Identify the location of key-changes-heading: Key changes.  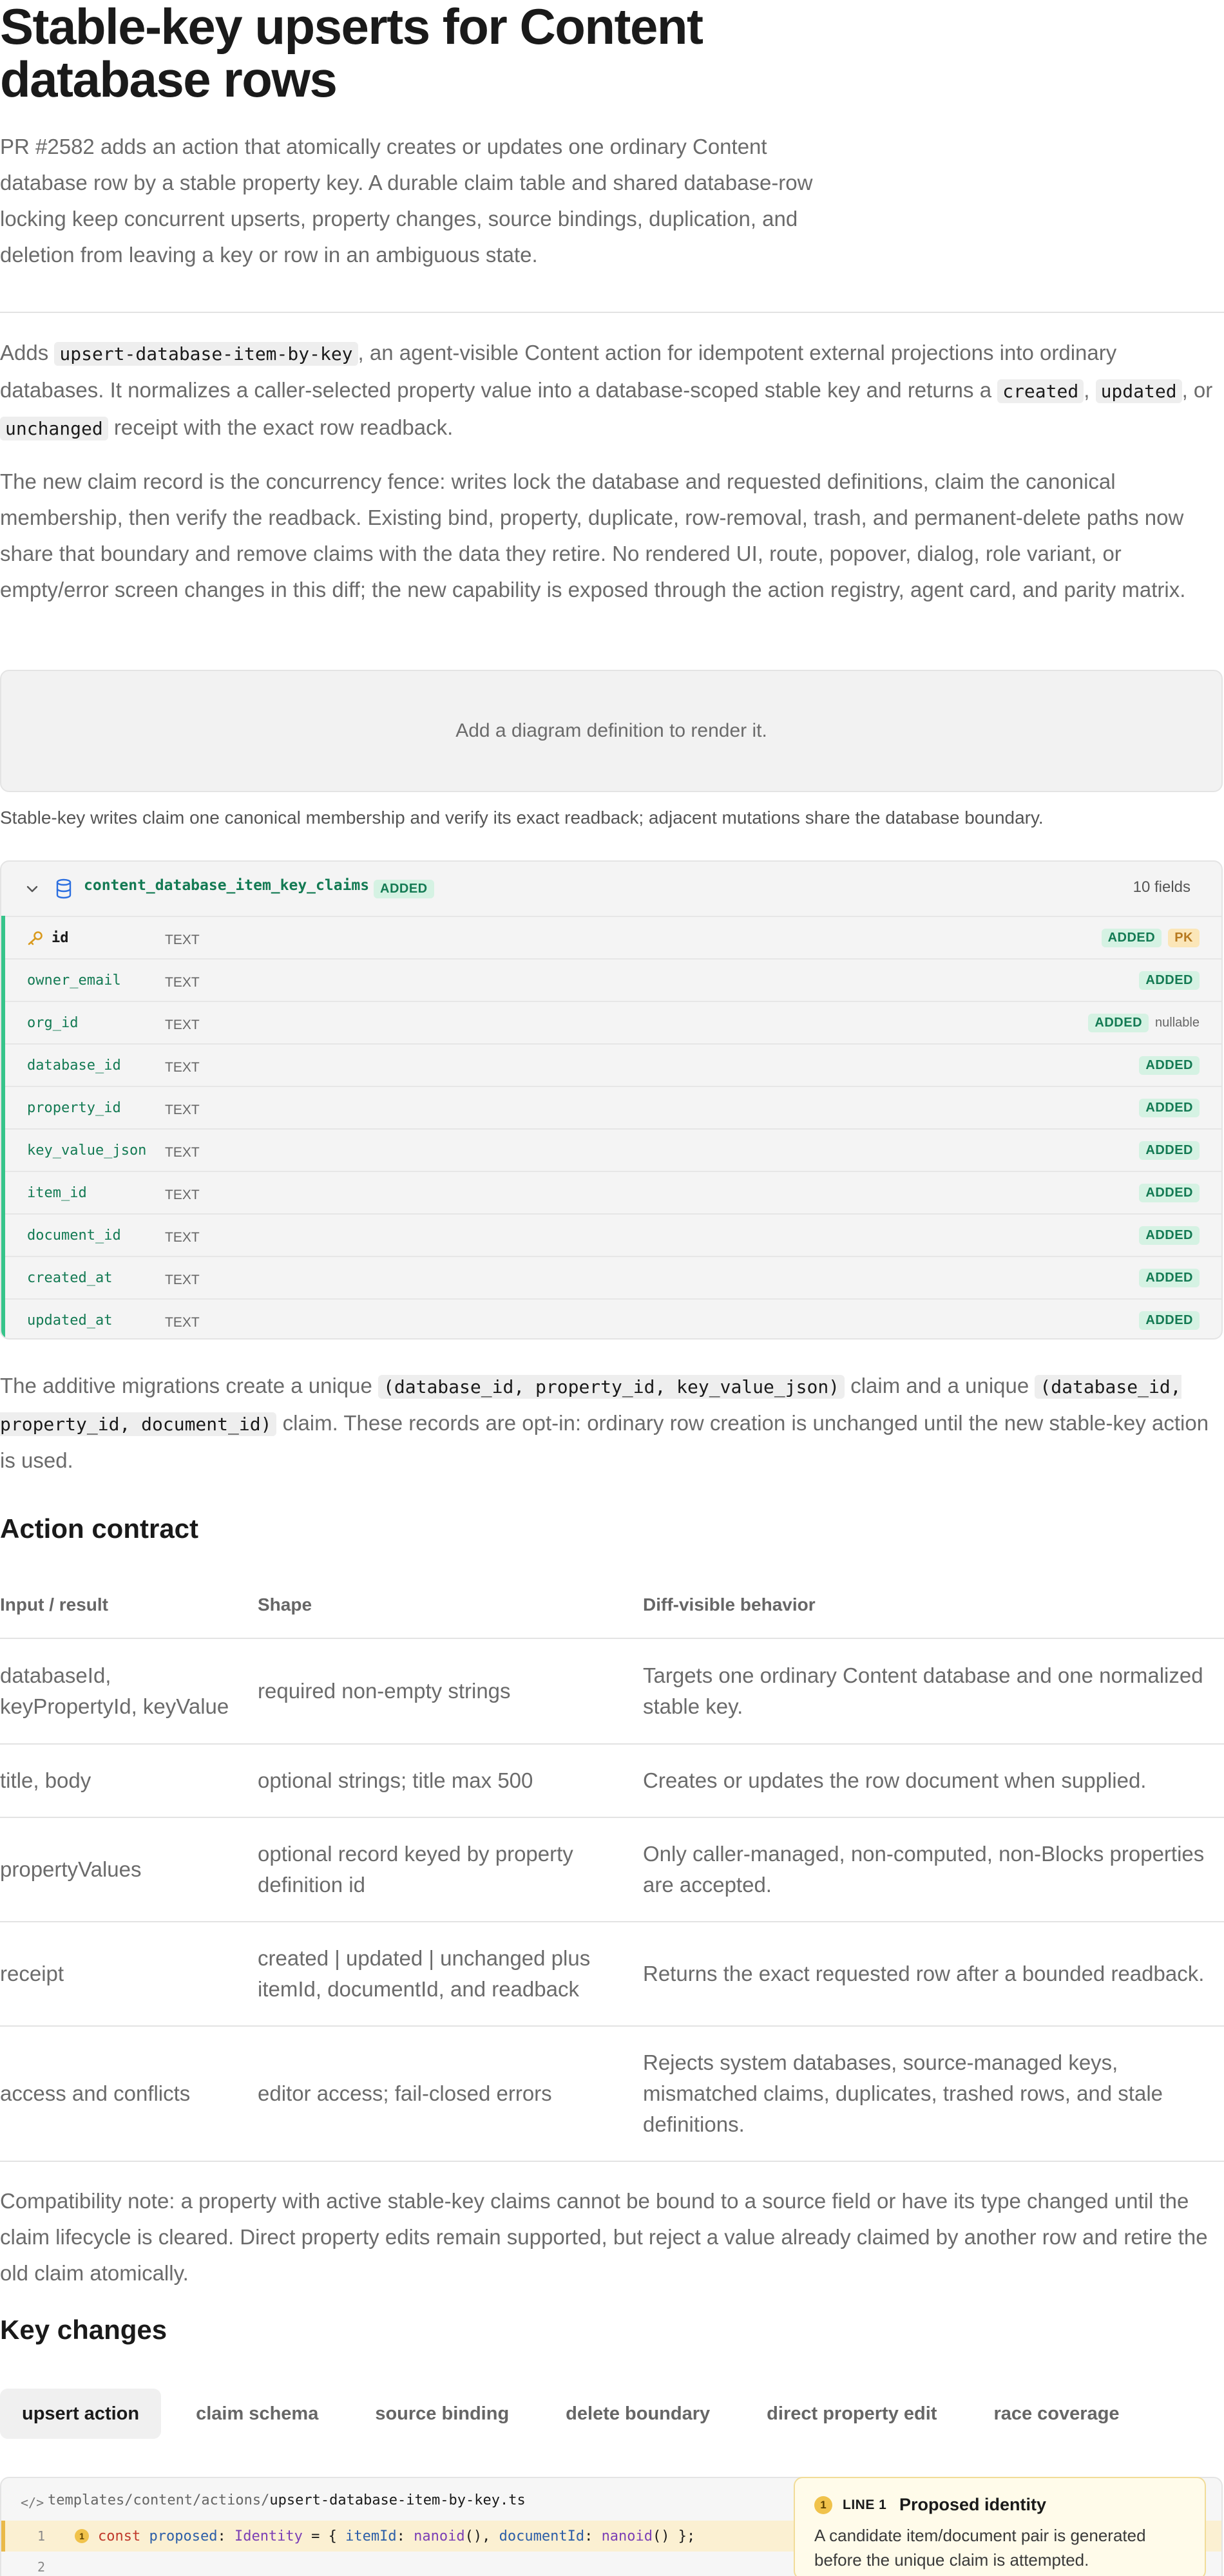
(83, 2330).